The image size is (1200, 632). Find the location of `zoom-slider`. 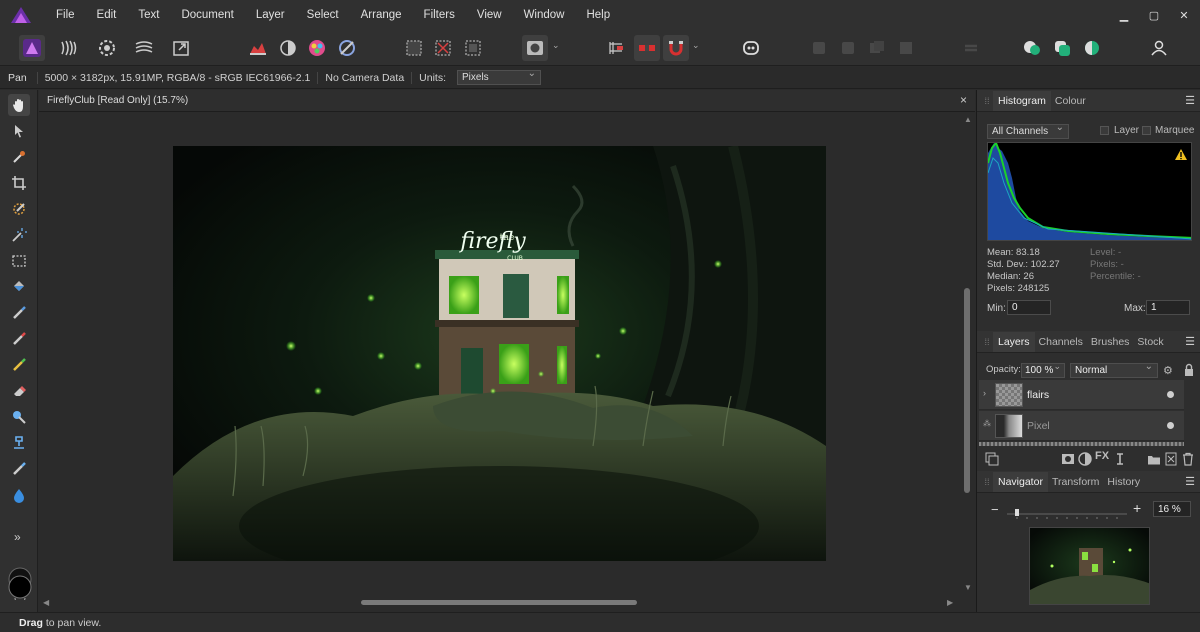

zoom-slider is located at coordinates (1067, 514).